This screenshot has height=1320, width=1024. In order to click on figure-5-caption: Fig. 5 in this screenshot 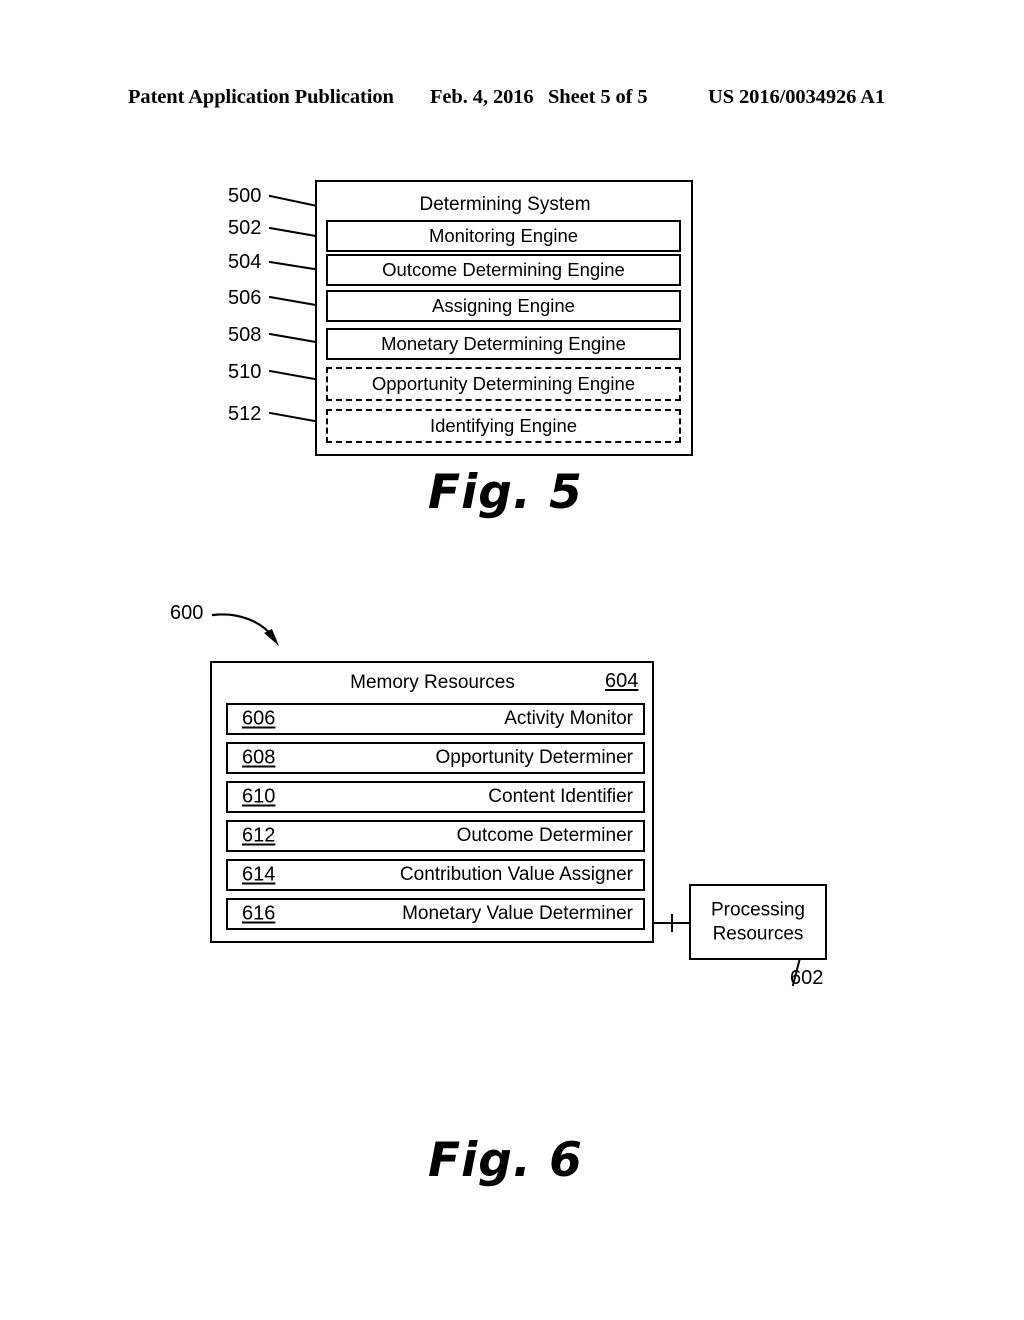, I will do `click(505, 492)`.